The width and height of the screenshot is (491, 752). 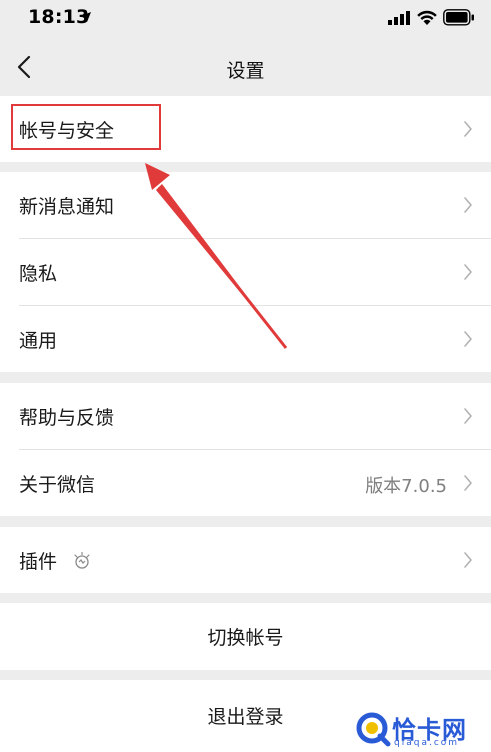 I want to click on watermark-logo-icon, so click(x=373, y=729).